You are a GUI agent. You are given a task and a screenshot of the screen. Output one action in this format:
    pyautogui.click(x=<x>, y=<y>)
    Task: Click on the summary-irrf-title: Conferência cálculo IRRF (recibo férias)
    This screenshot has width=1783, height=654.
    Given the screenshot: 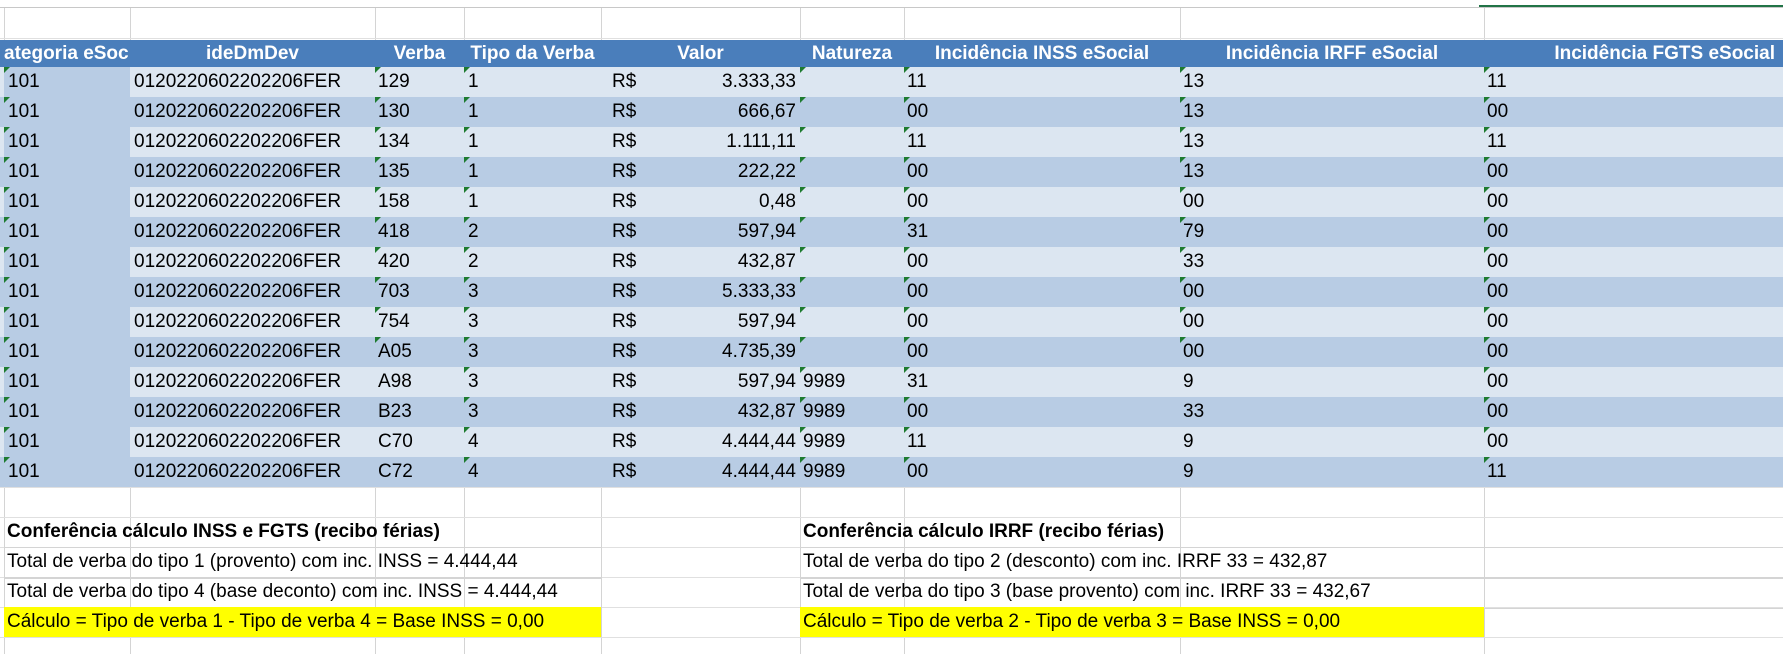 What is the action you would take?
    pyautogui.click(x=983, y=532)
    